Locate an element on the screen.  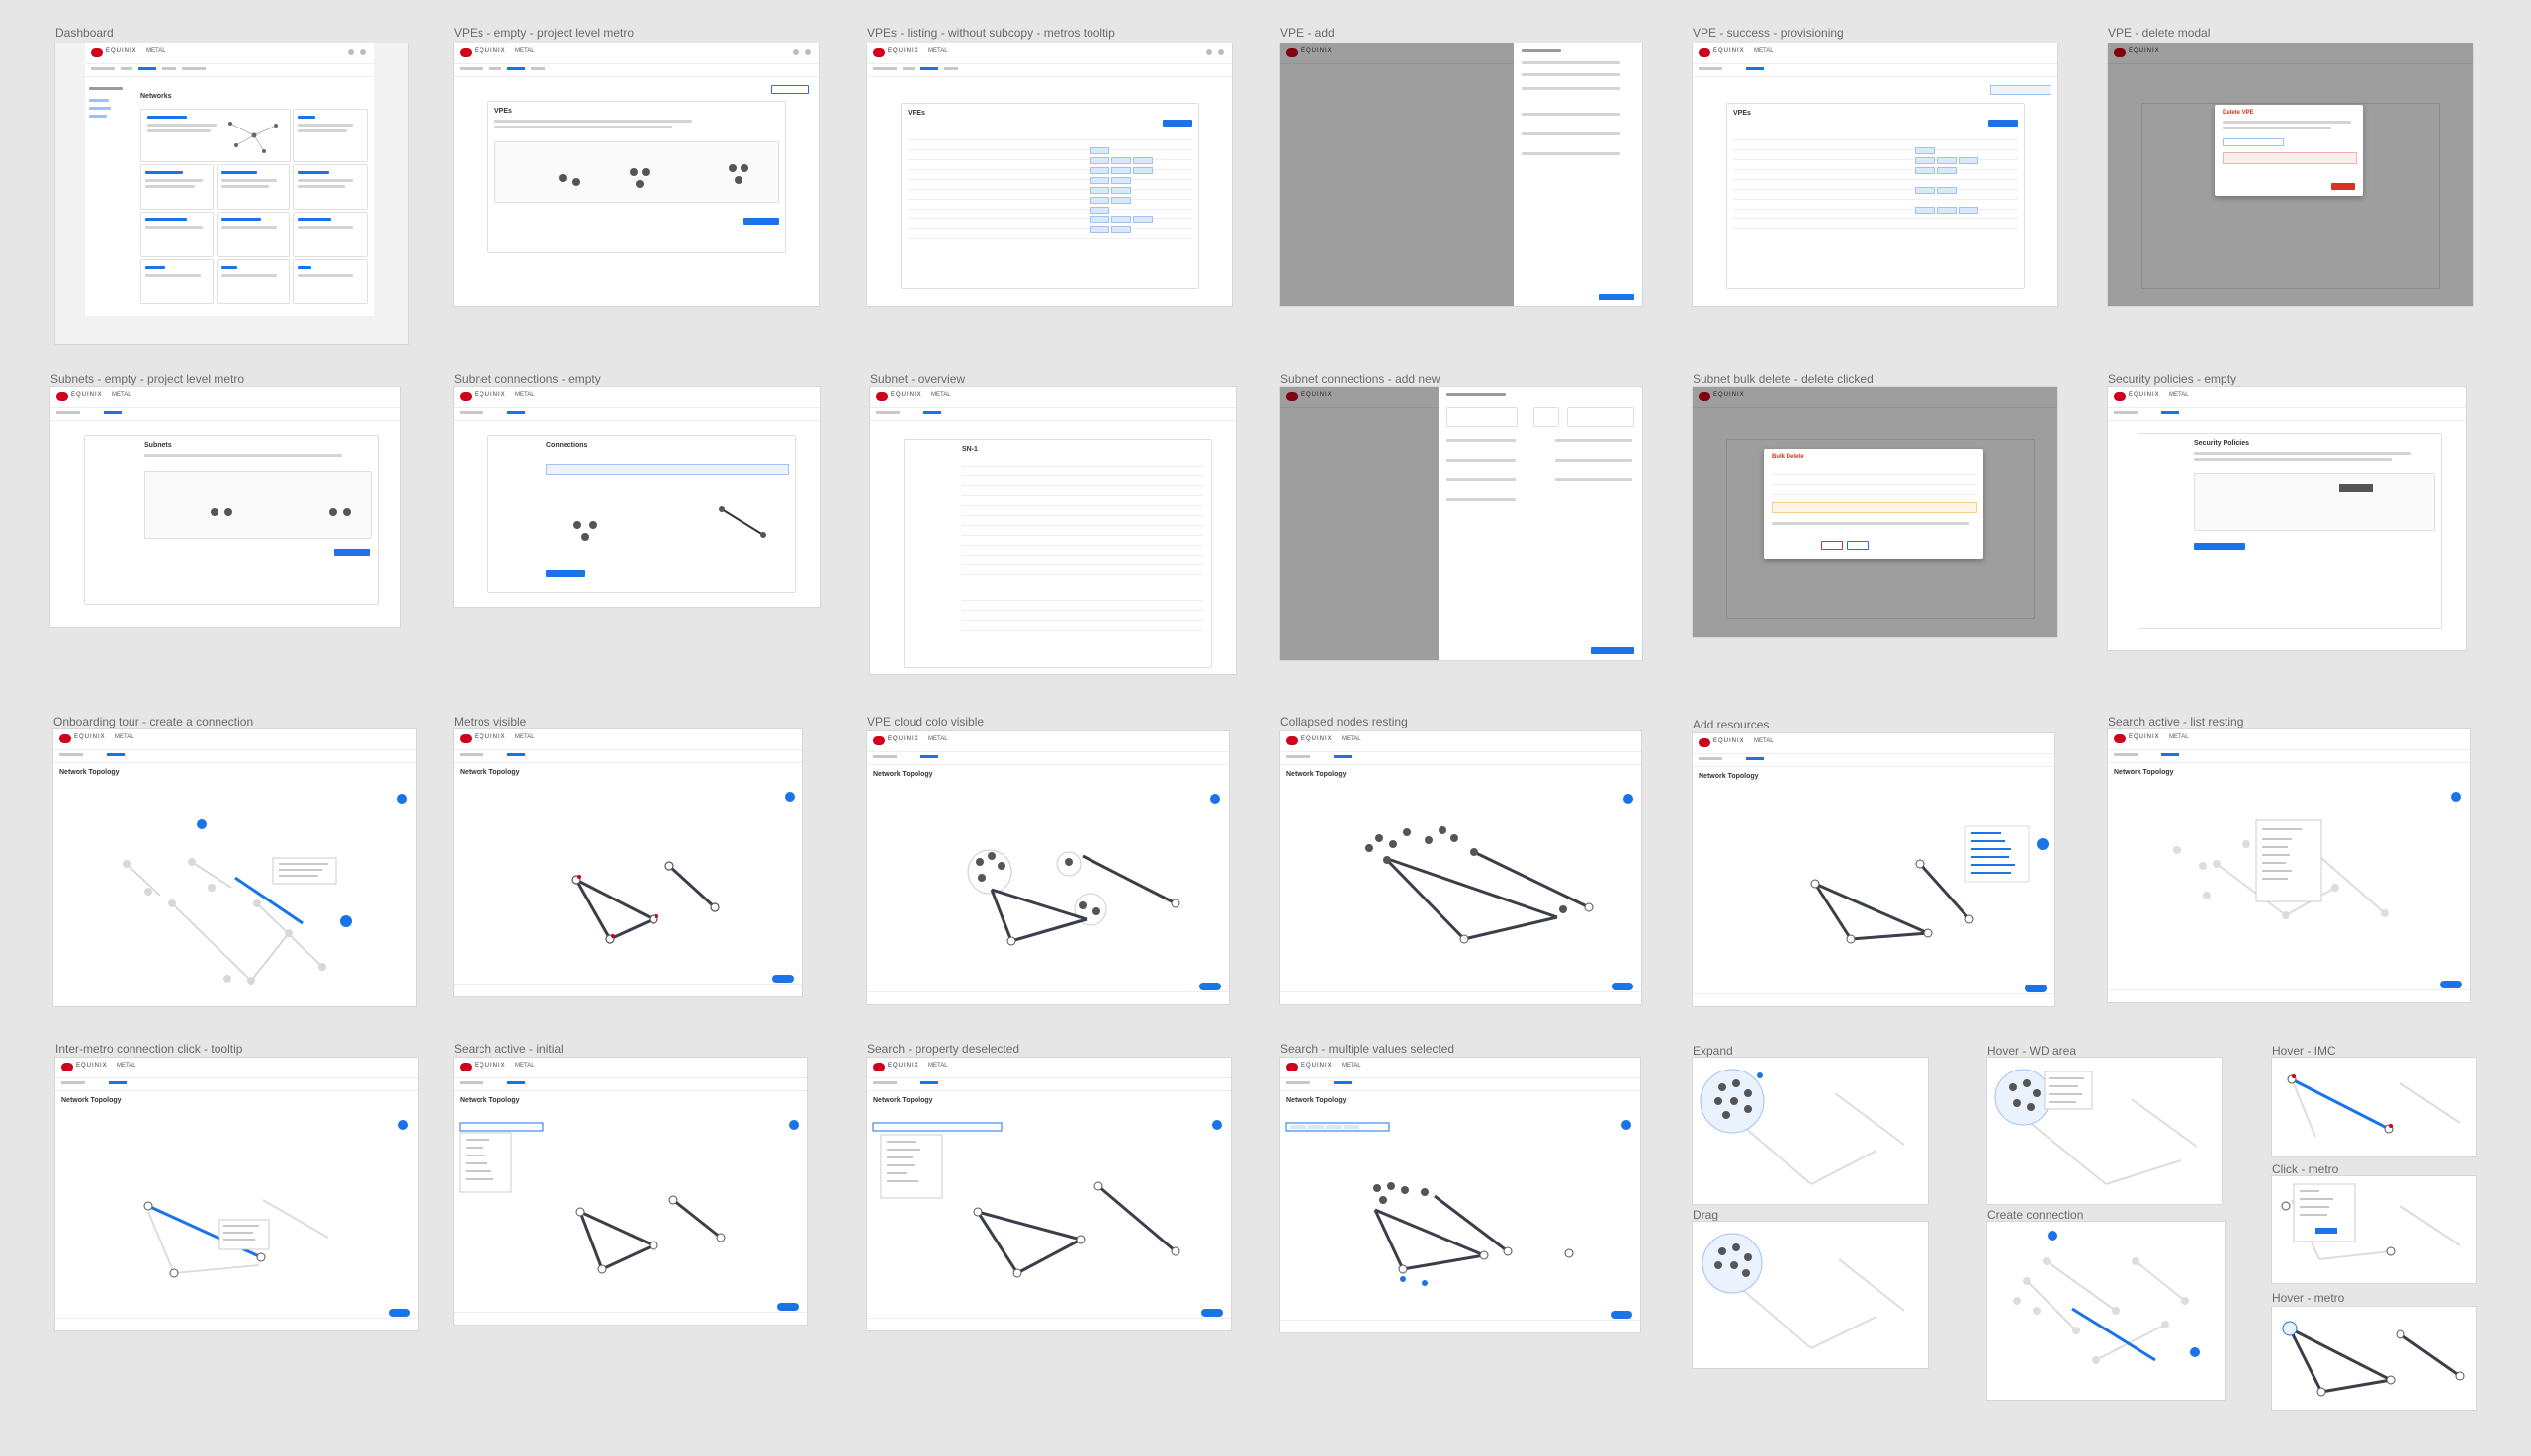
frame-label: Drag is located at coordinates (1706, 1215).